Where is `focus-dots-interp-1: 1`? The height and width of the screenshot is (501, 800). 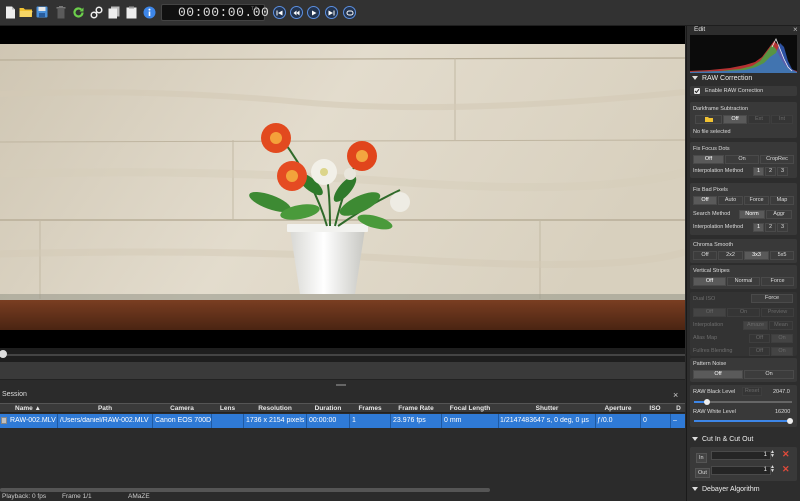 focus-dots-interp-1: 1 is located at coordinates (758, 171).